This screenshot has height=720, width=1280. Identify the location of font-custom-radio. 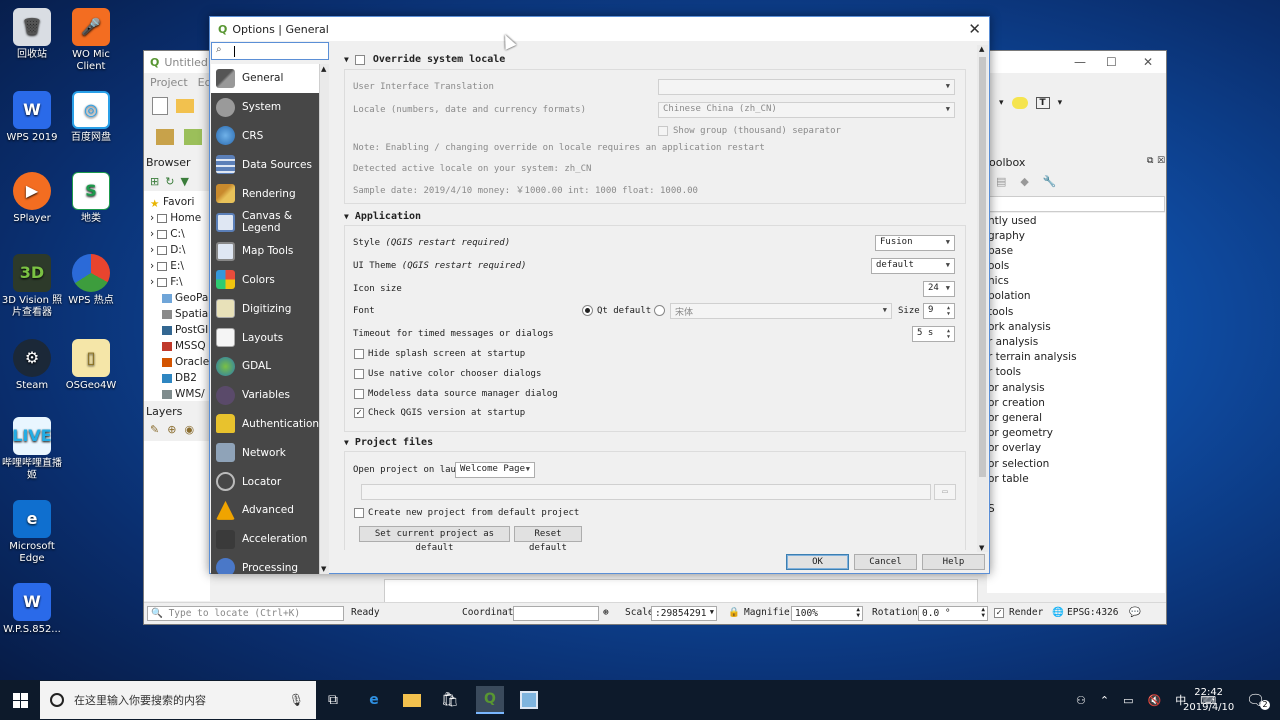
(659, 310).